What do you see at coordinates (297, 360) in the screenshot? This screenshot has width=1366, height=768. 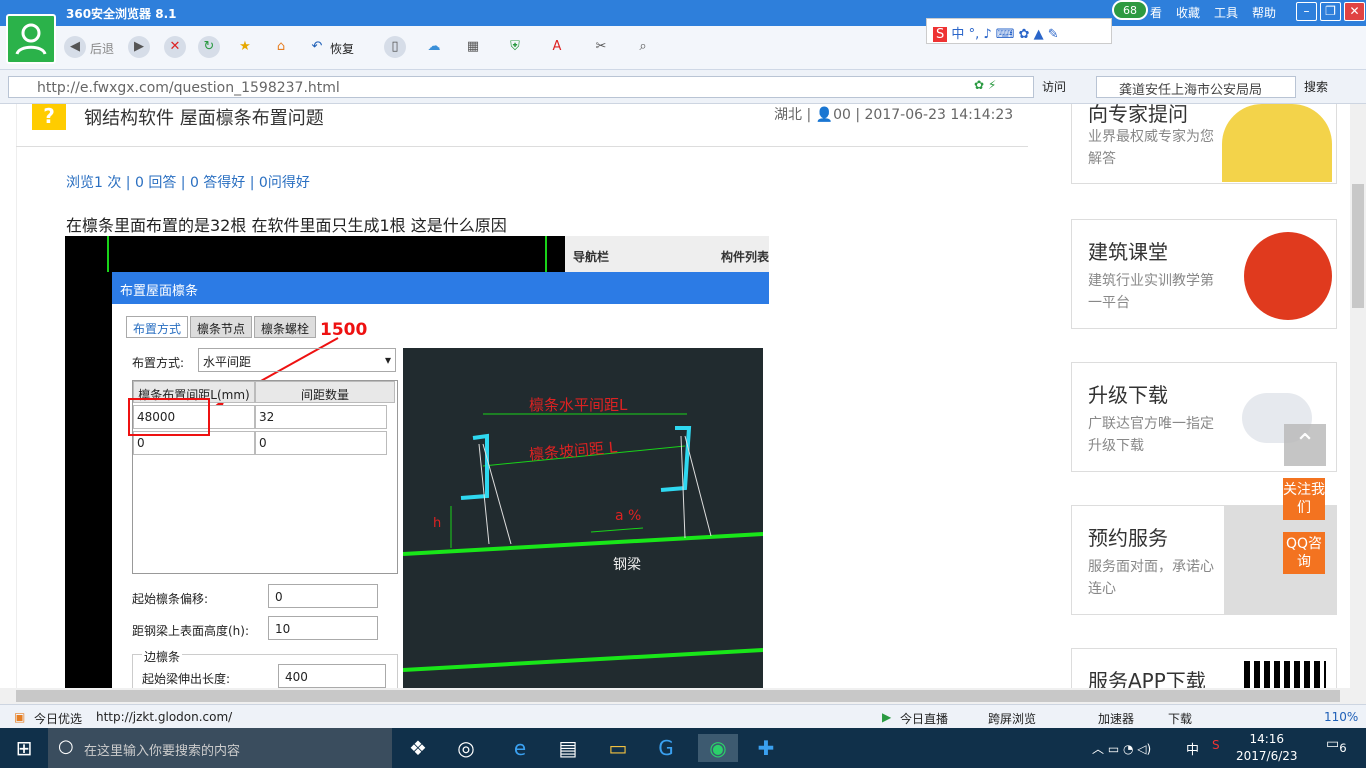 I see `mode-select: 水平间距 ▾` at bounding box center [297, 360].